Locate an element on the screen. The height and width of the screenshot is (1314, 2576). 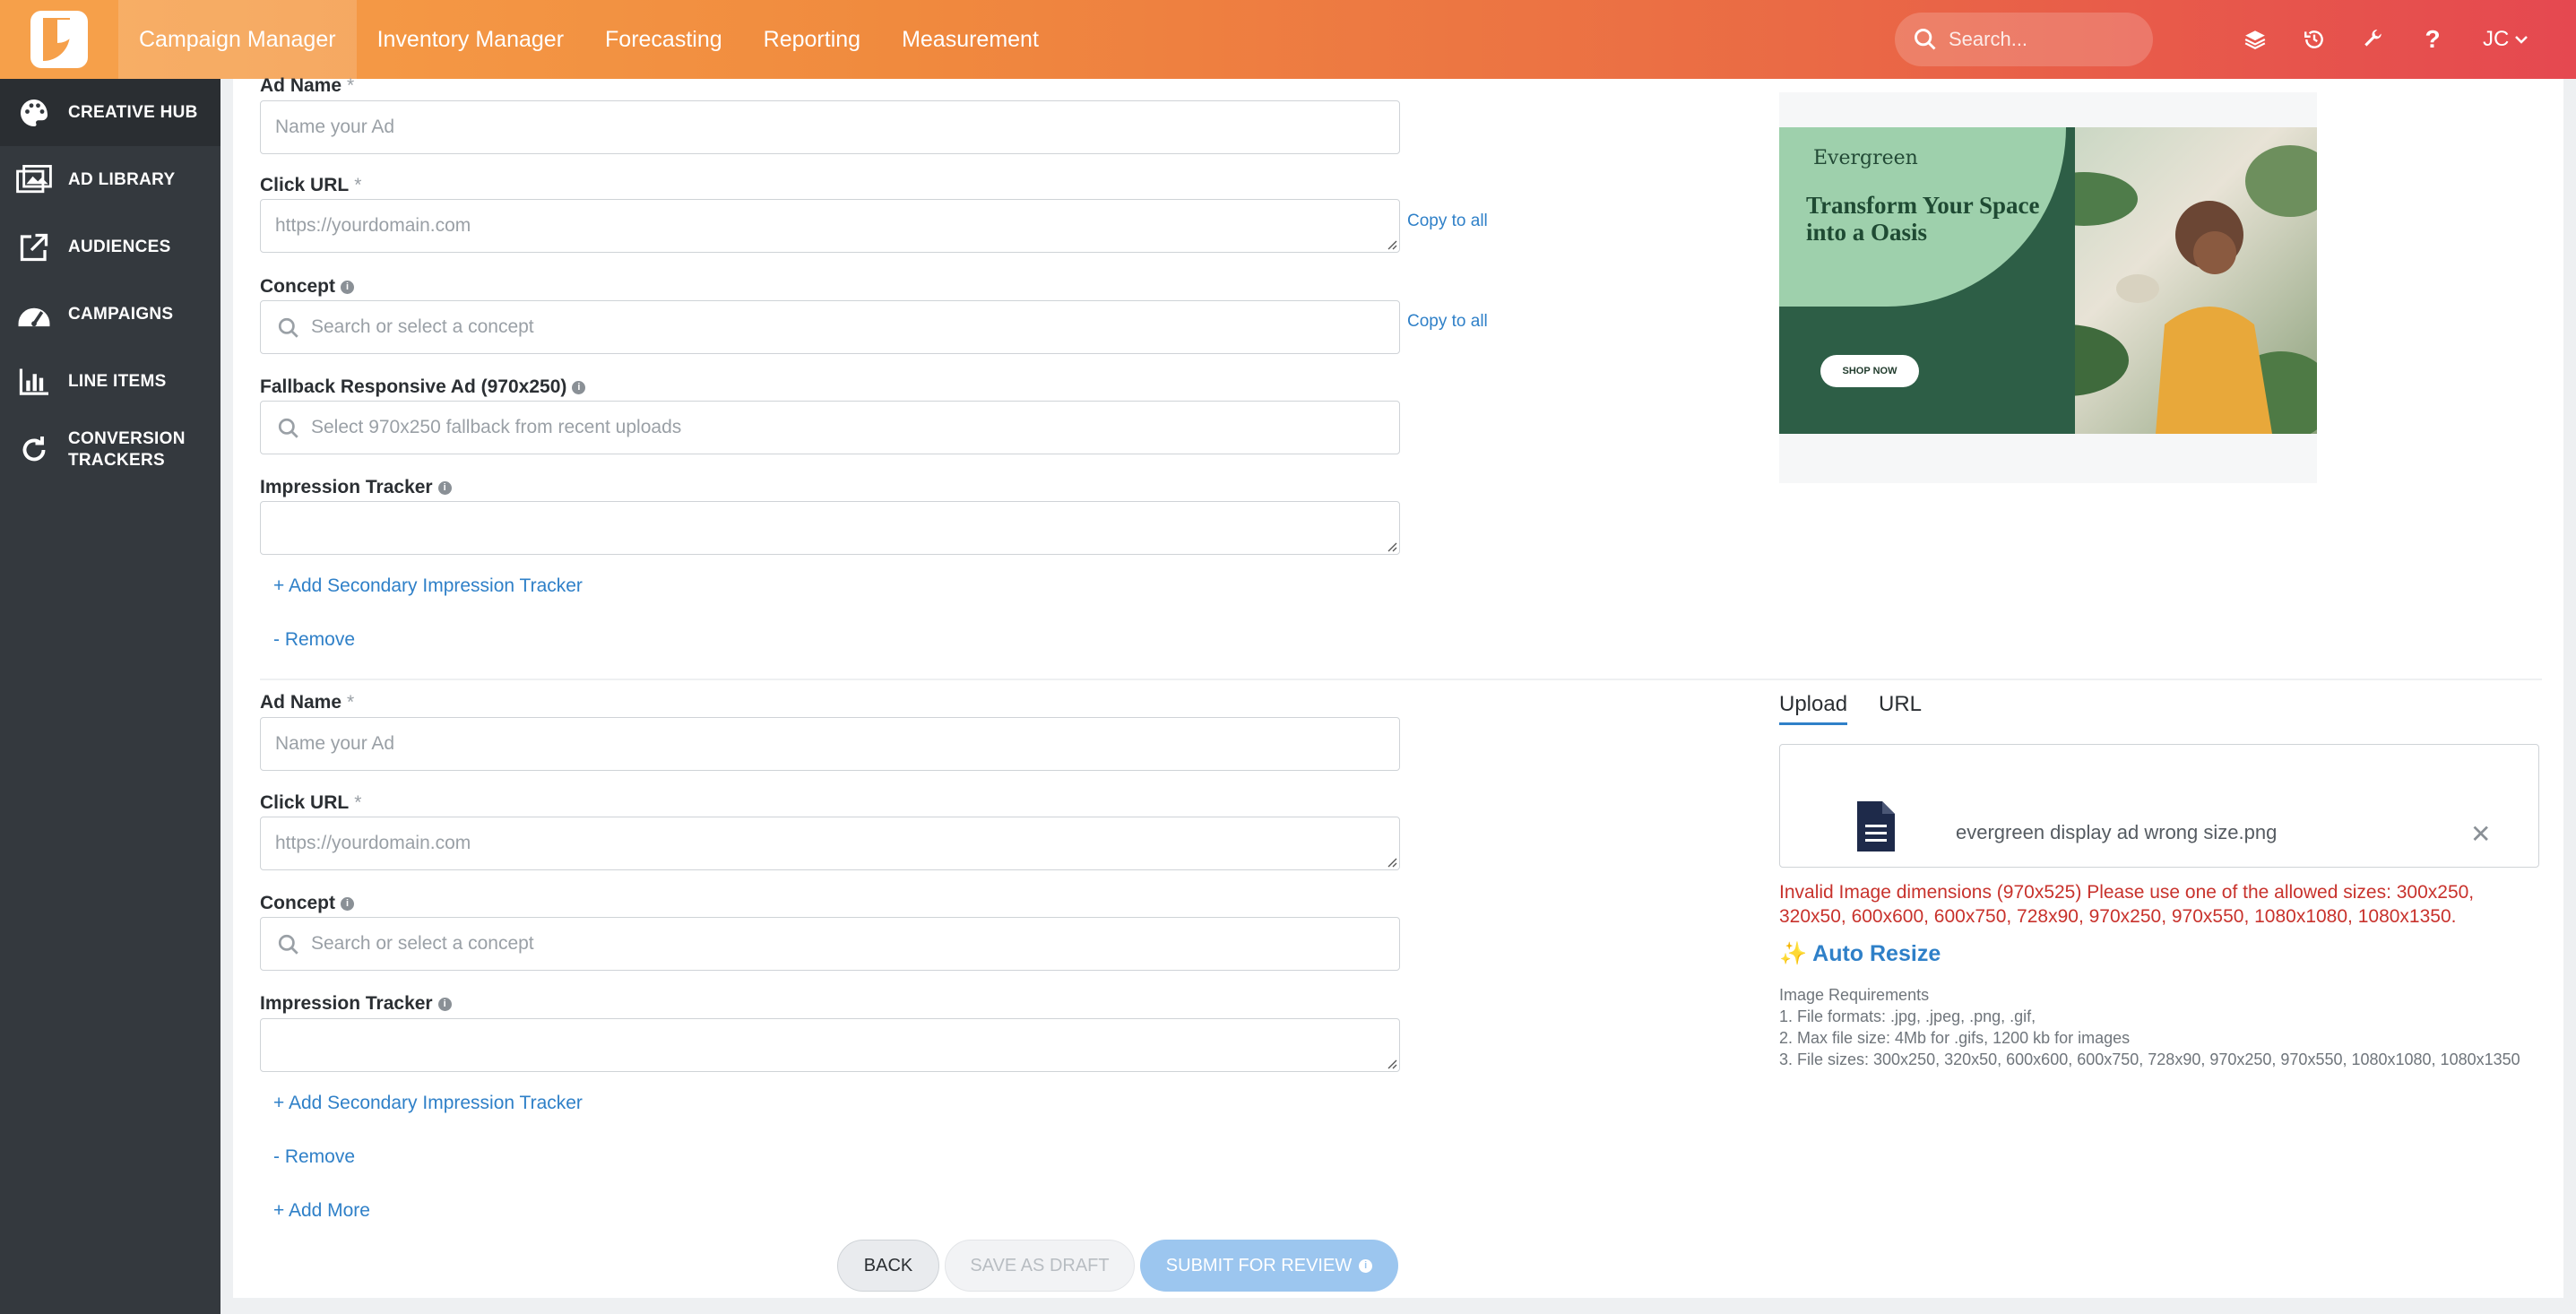
sidebar-item-label: CAMPAIGNS is located at coordinates (121, 314).